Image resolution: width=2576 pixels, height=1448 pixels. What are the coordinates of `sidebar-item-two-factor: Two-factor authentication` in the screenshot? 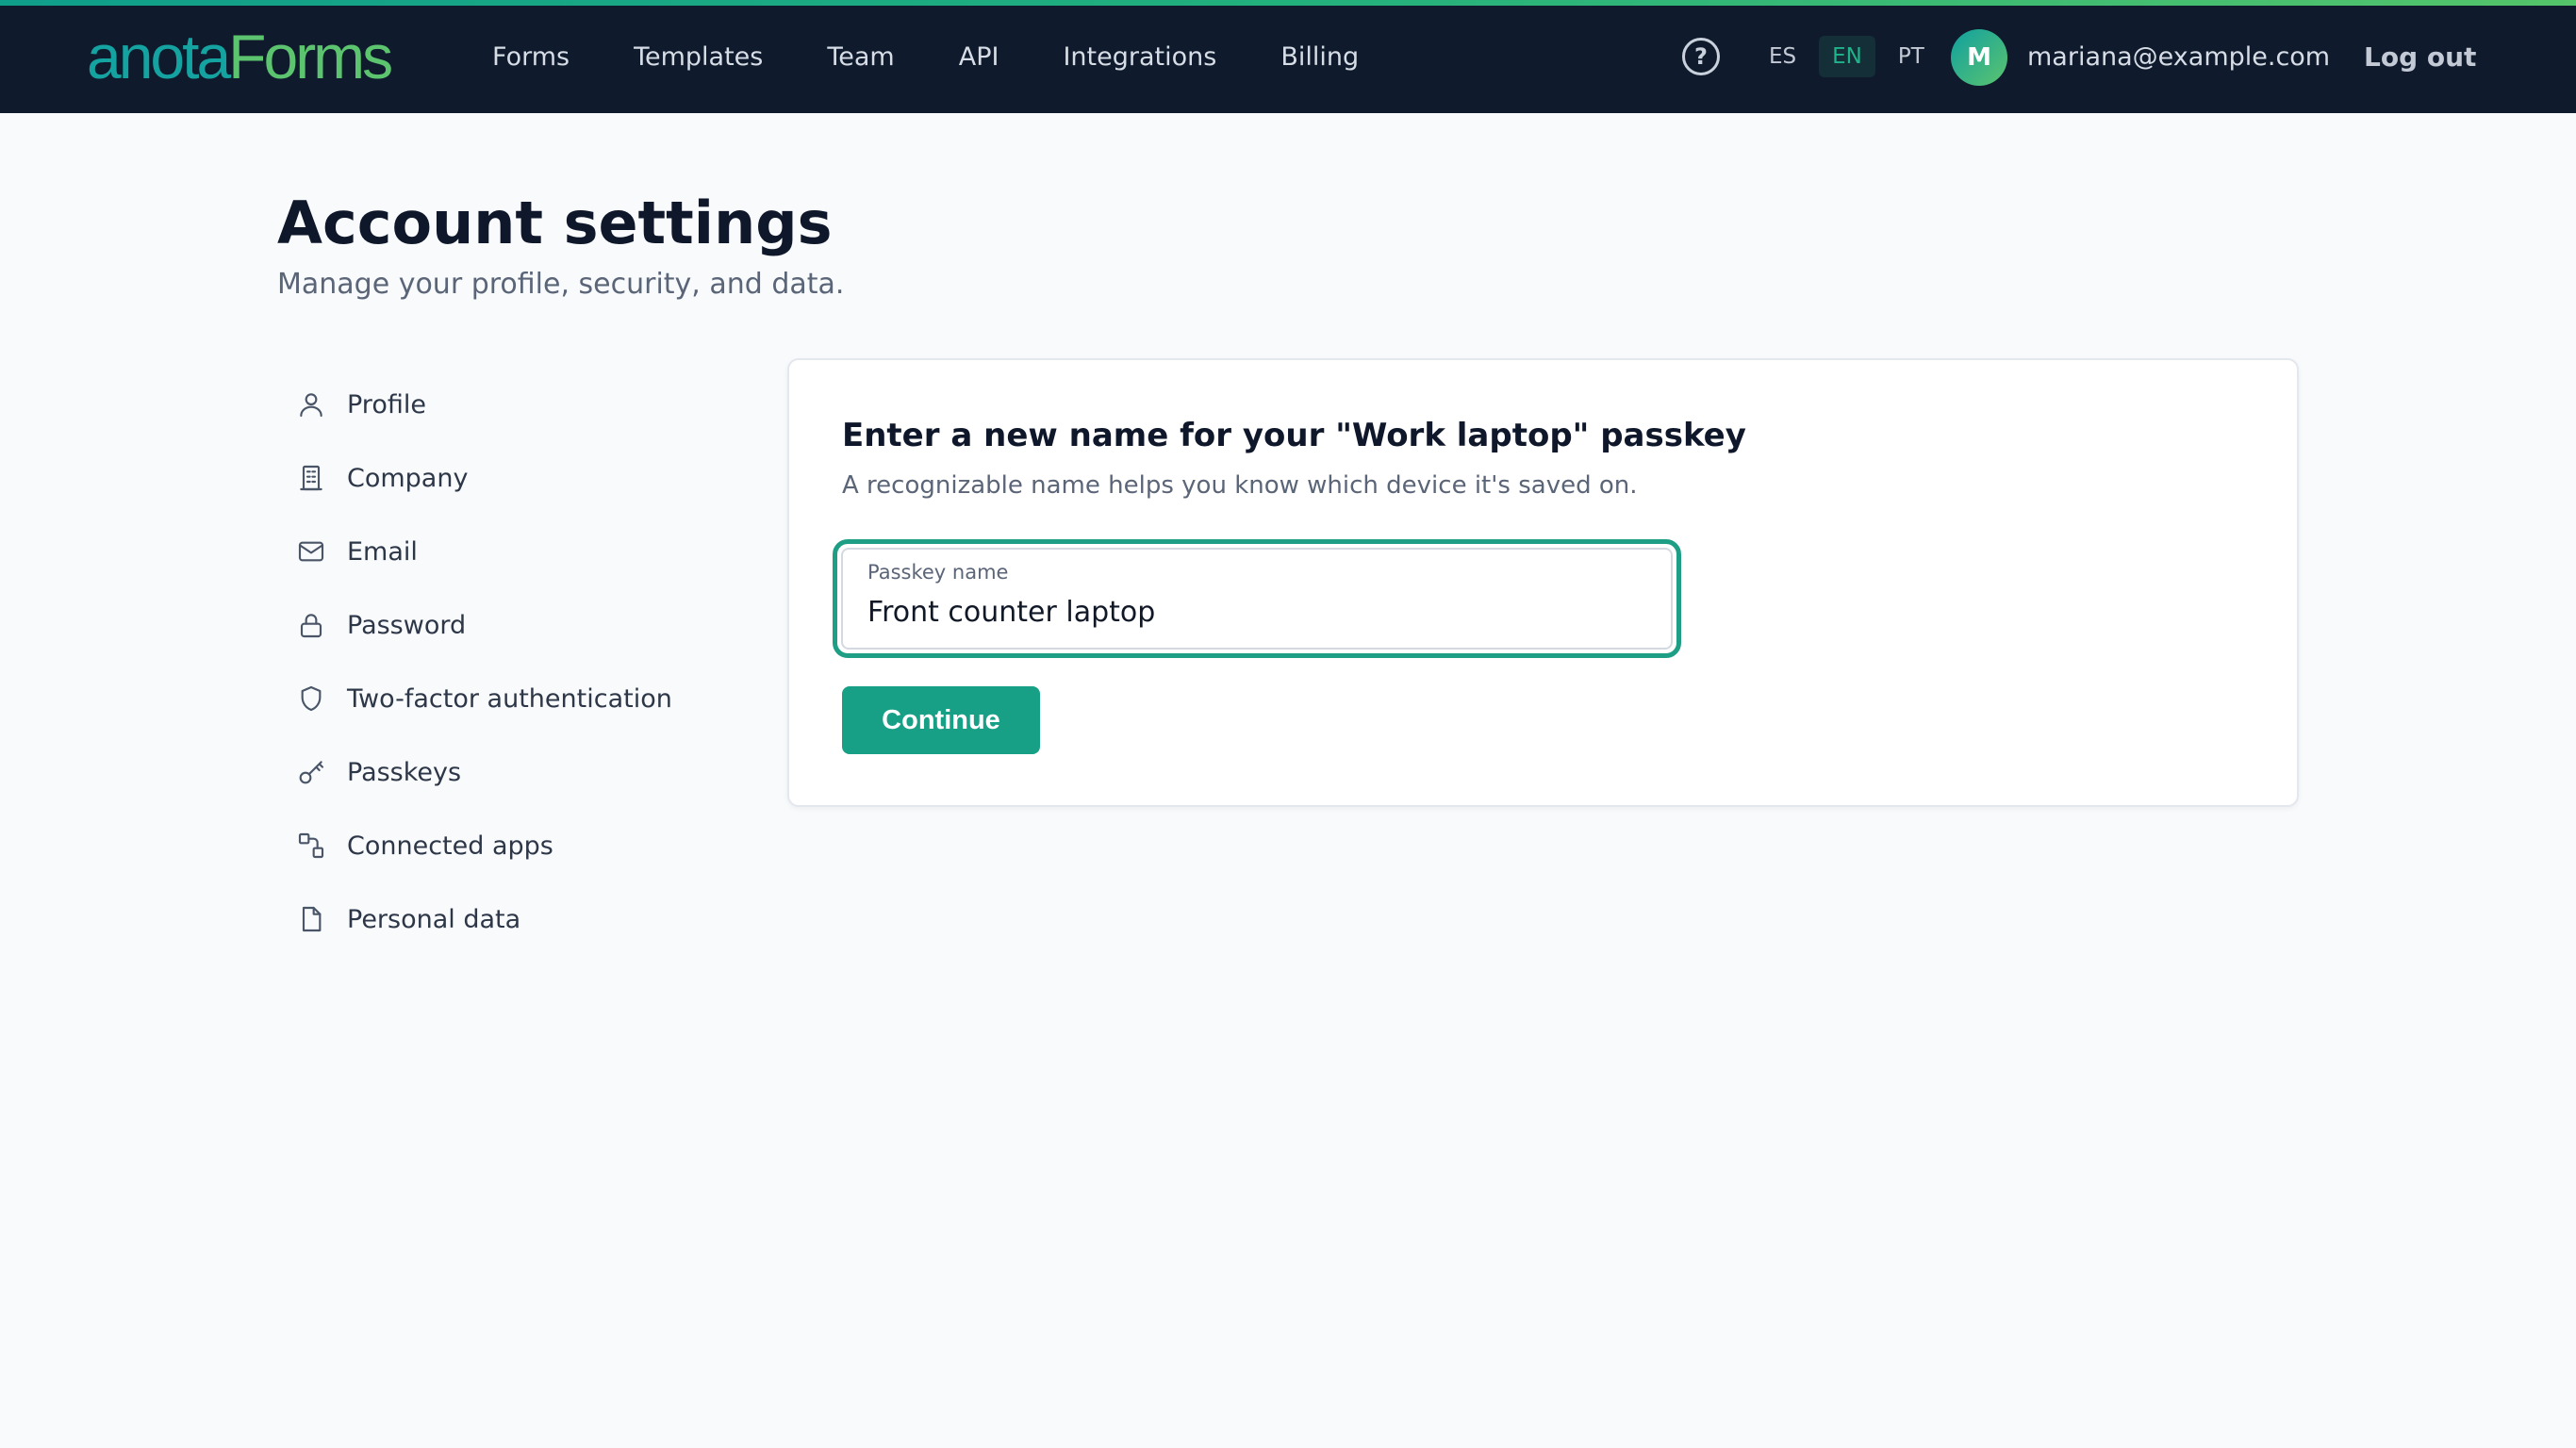 It's located at (532, 698).